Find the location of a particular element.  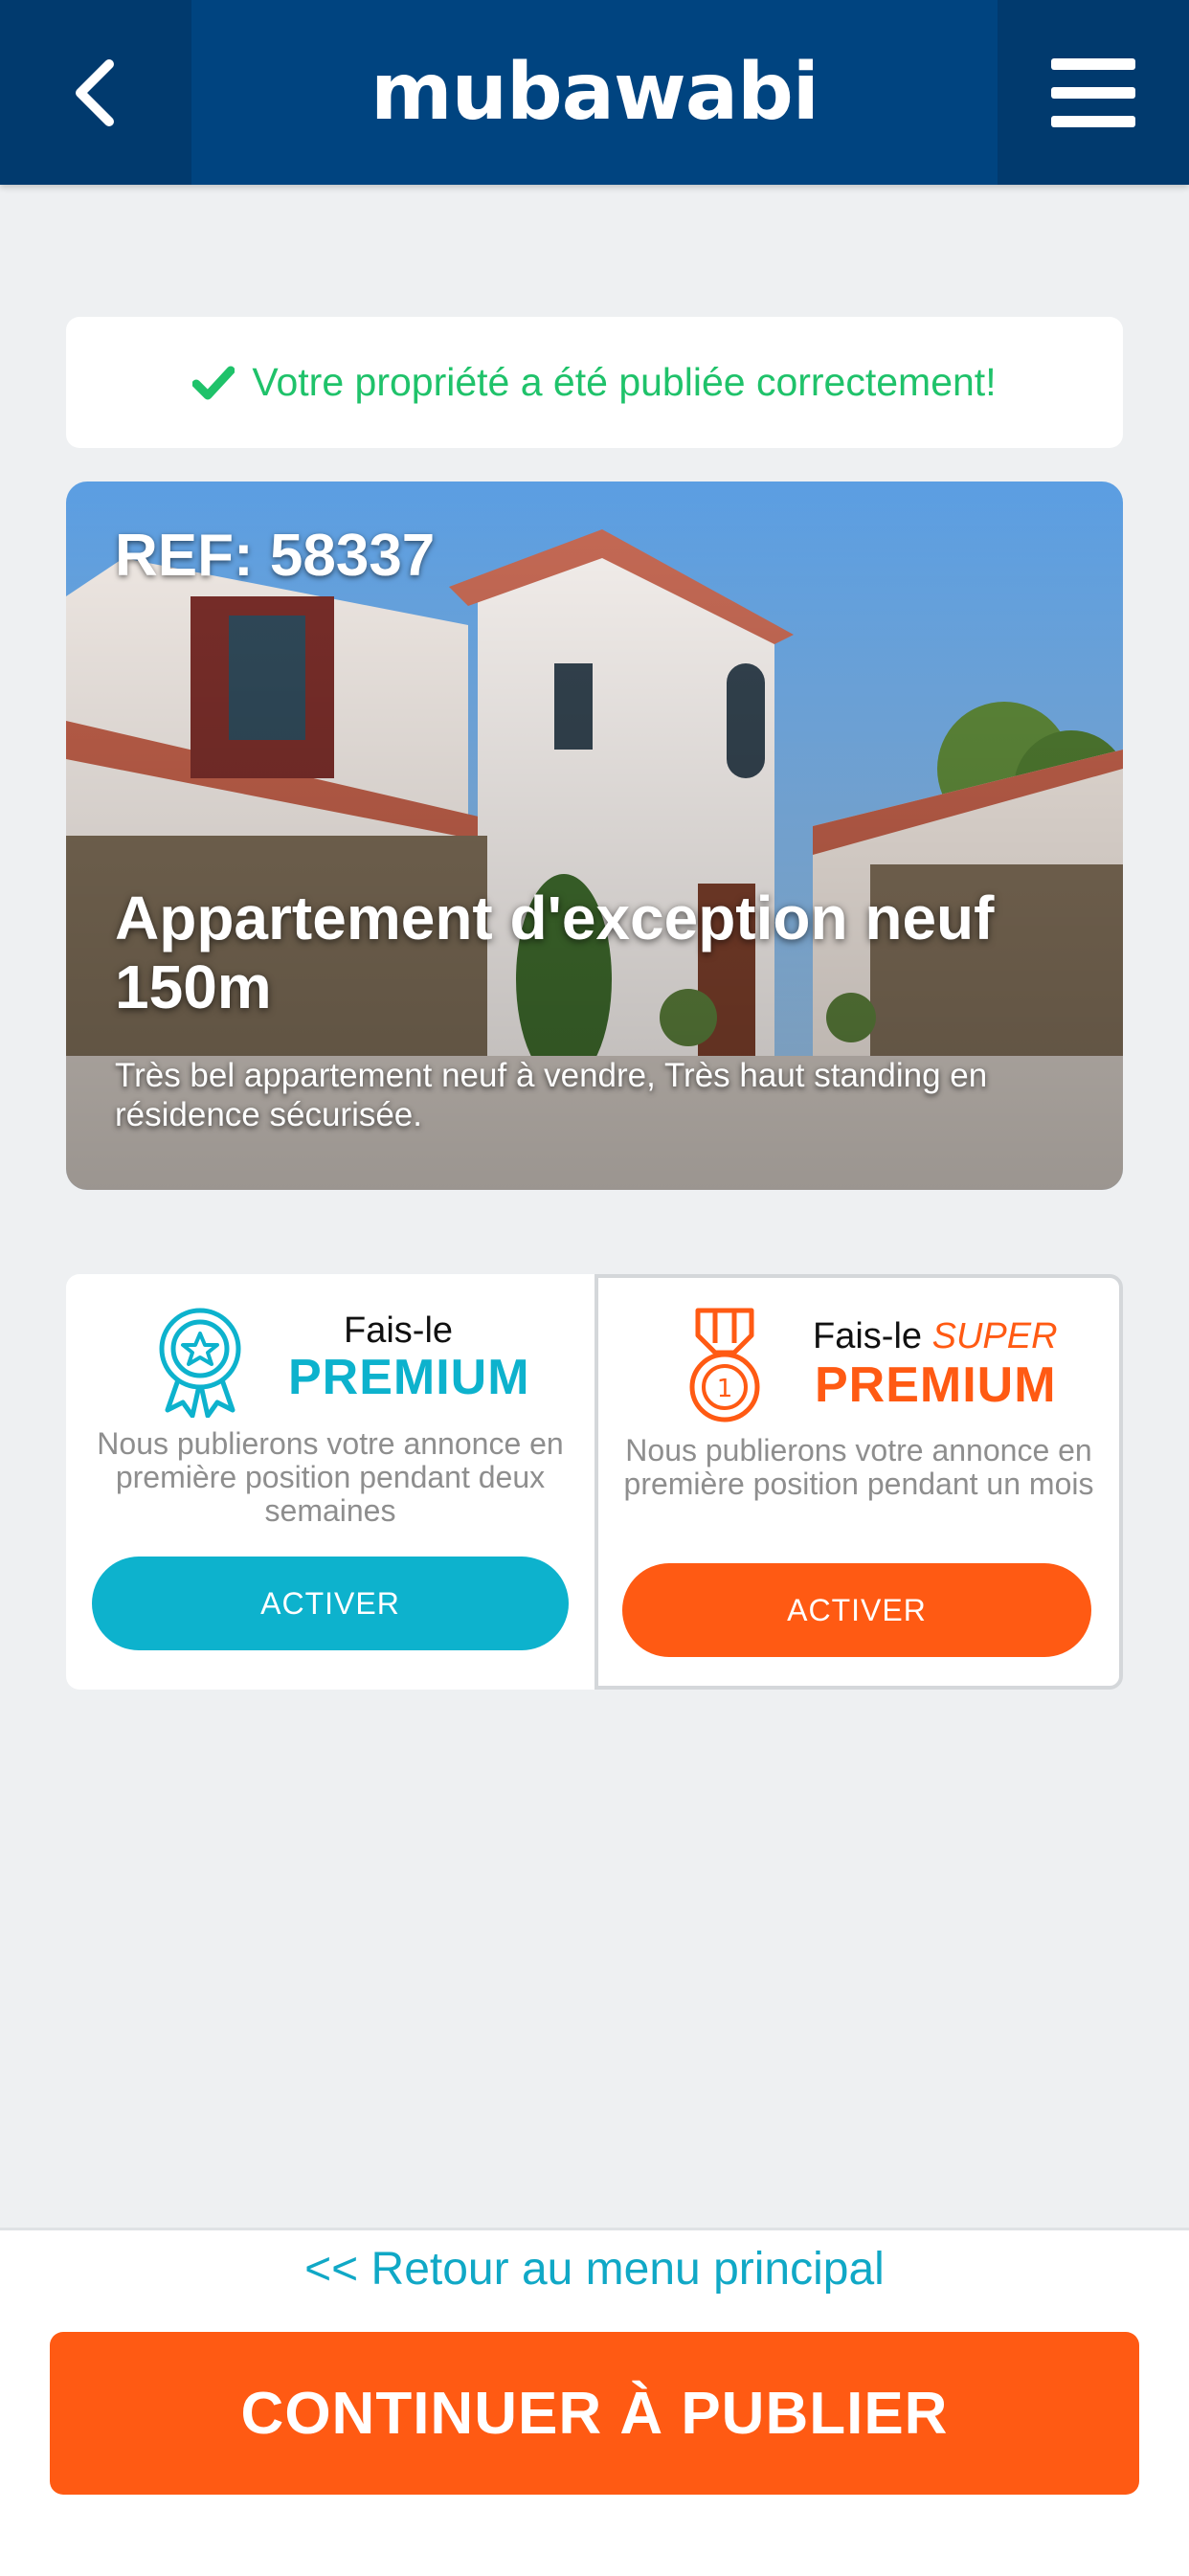

super-title-prefix: Fais-le SUPER is located at coordinates (935, 1337).